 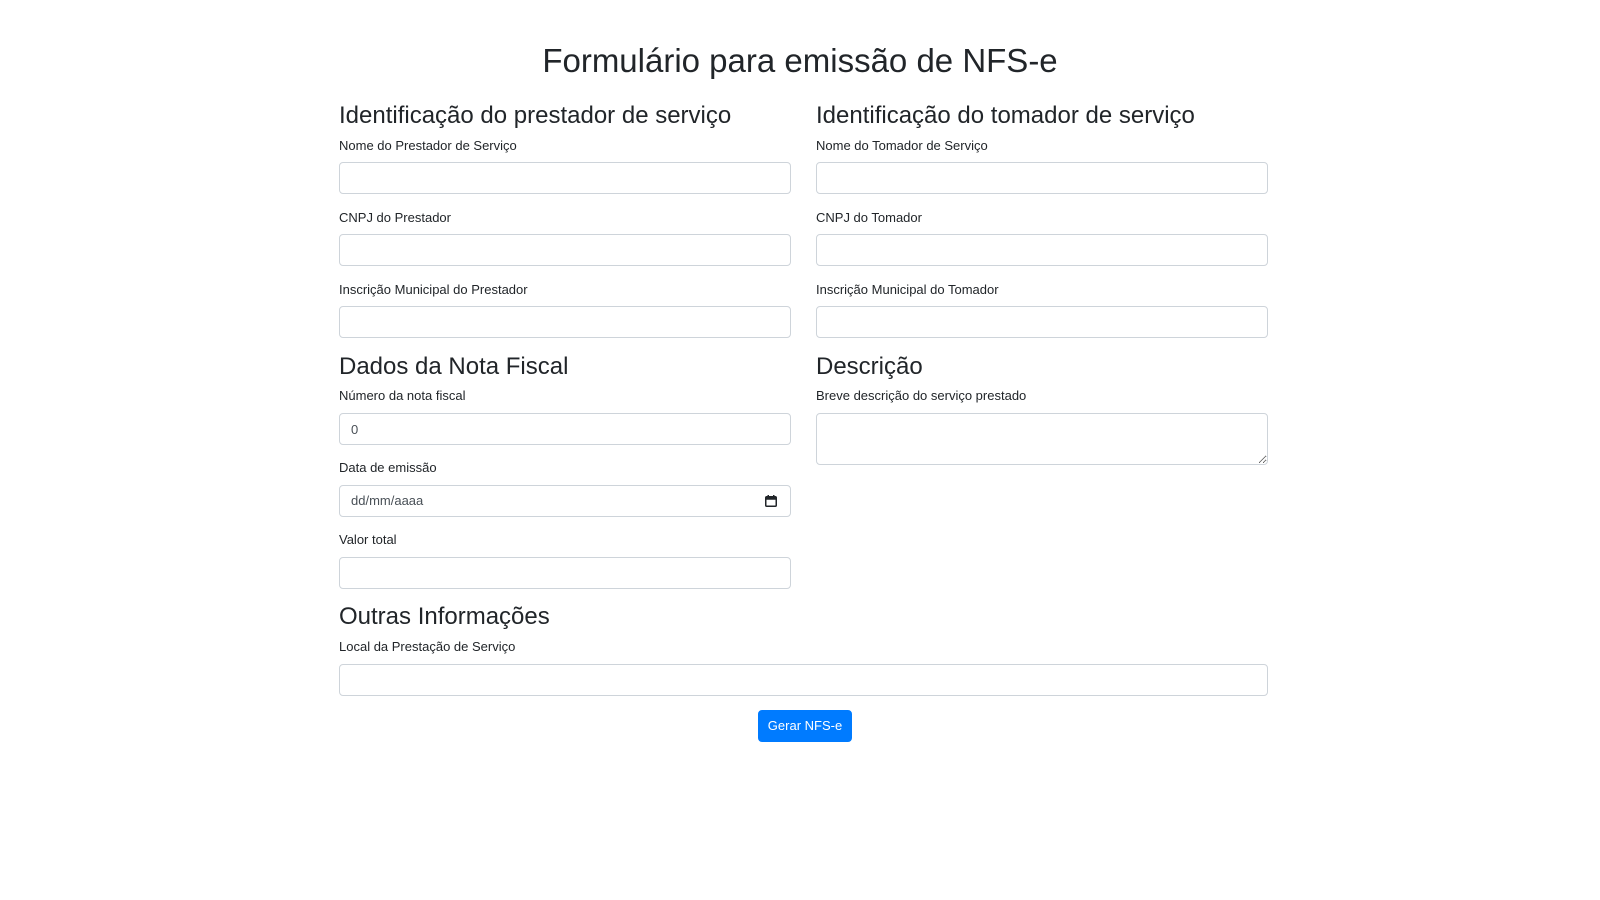 What do you see at coordinates (902, 145) in the screenshot?
I see `label-nome-tomador: Nome do Tomador de Serviço` at bounding box center [902, 145].